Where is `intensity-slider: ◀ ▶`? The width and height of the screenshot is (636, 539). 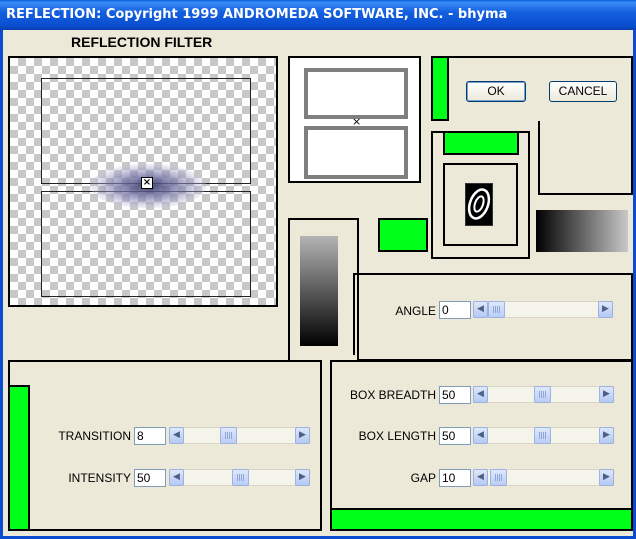 intensity-slider: ◀ ▶ is located at coordinates (239, 477).